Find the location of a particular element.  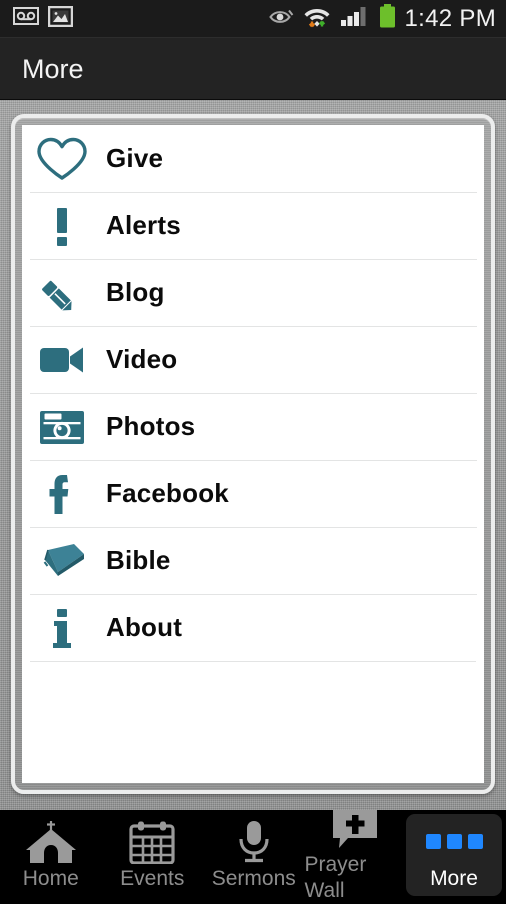

tab-label: More is located at coordinates (454, 878).